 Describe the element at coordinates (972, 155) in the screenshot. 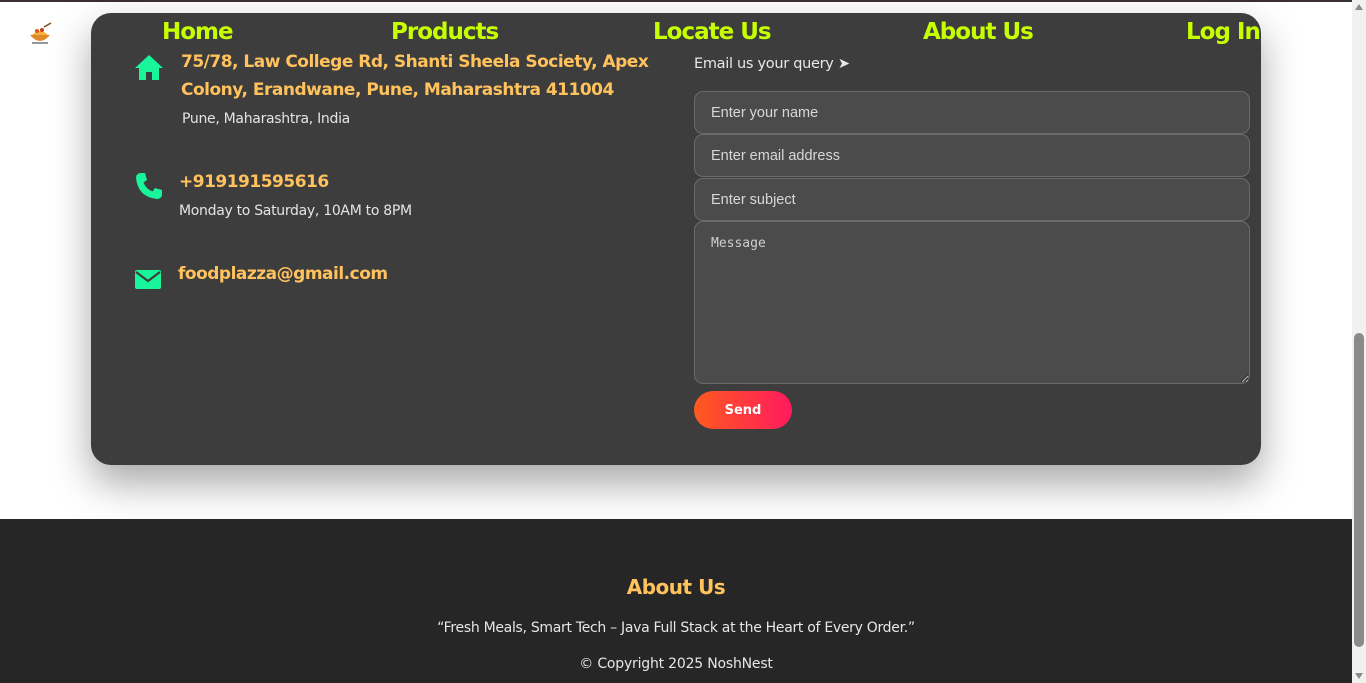

I see `email-input` at that location.